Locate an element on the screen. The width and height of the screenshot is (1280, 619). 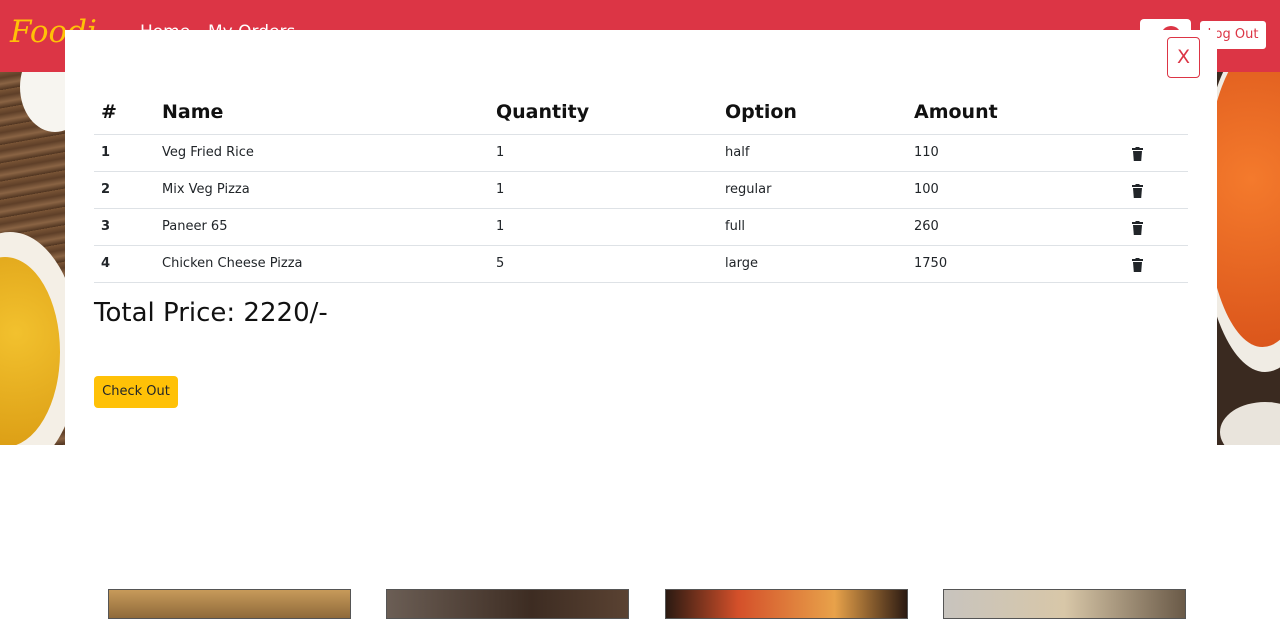
food-card-image-pizza is located at coordinates (786, 604).